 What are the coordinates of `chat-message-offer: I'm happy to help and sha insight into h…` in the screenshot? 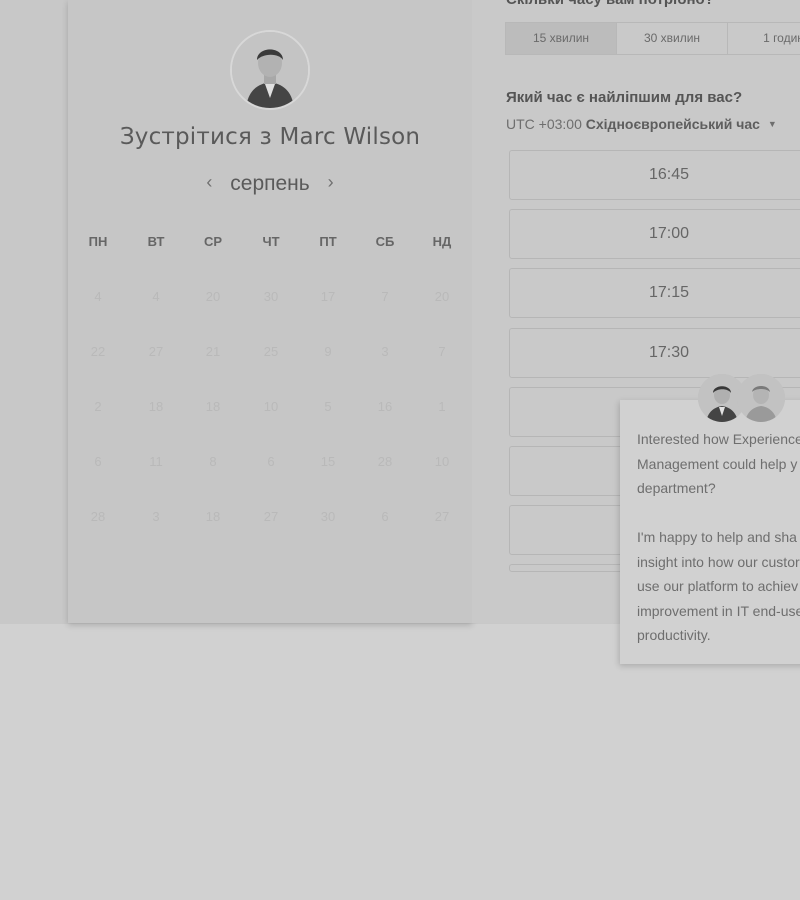 It's located at (718, 586).